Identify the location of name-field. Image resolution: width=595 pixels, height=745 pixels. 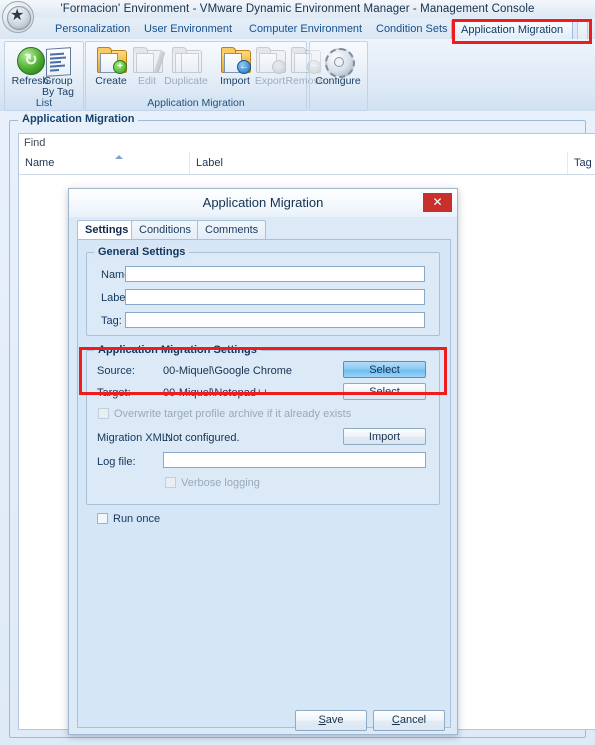
(275, 274).